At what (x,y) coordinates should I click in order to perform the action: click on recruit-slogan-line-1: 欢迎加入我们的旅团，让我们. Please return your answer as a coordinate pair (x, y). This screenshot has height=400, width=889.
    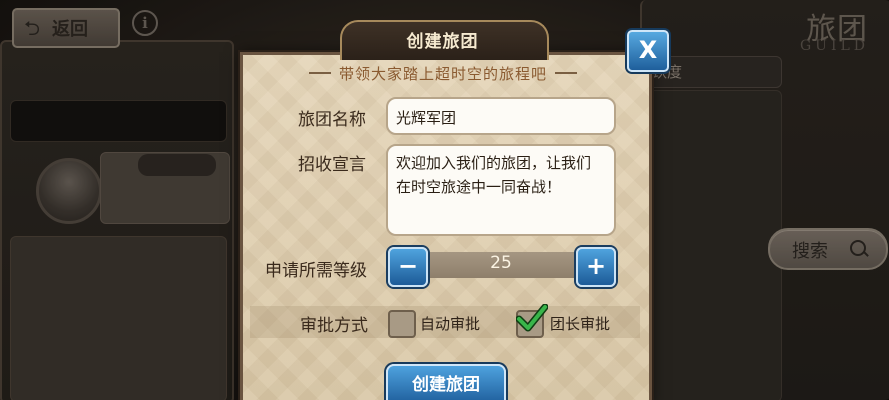
    Looking at the image, I should click on (494, 163).